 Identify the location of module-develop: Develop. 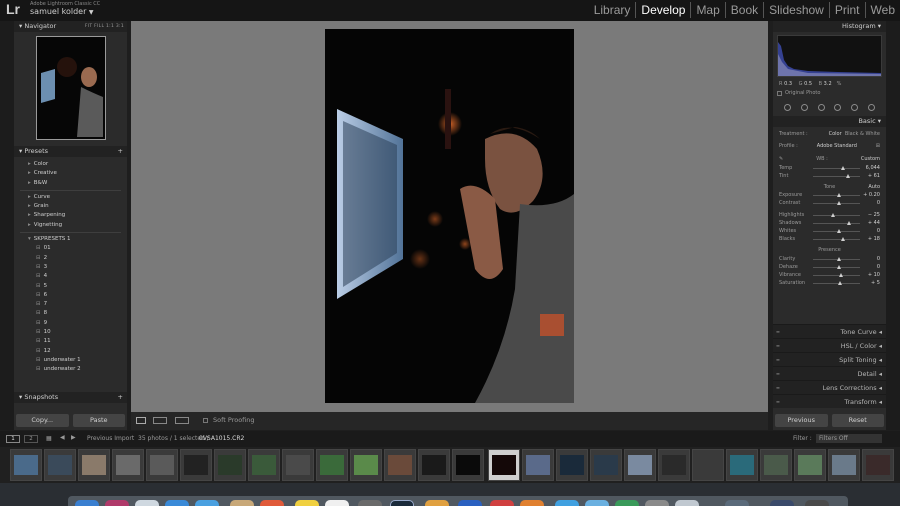
(662, 10).